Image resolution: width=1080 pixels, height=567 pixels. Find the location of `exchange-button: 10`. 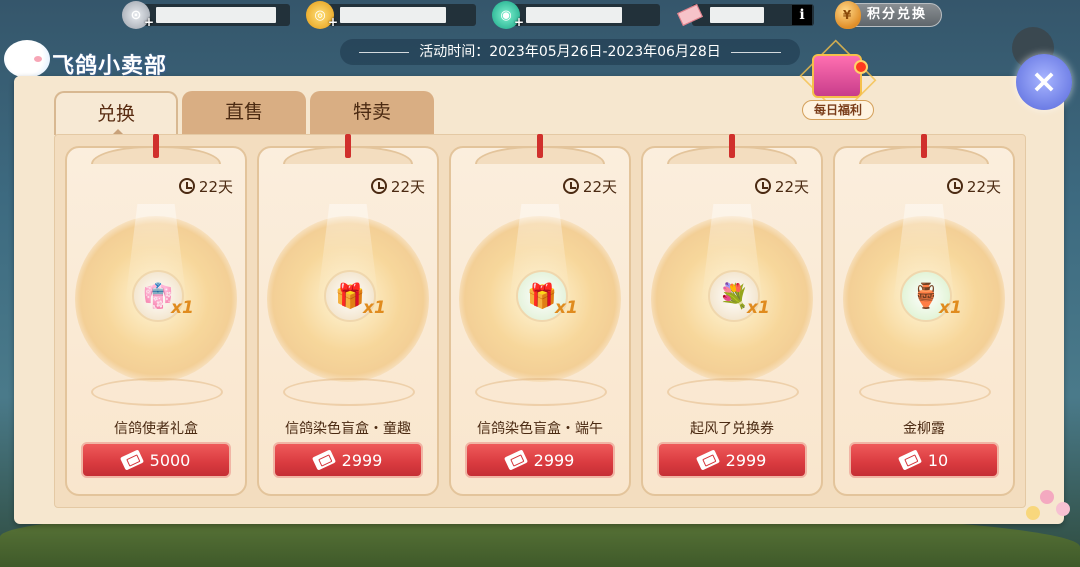

exchange-button: 10 is located at coordinates (924, 460).